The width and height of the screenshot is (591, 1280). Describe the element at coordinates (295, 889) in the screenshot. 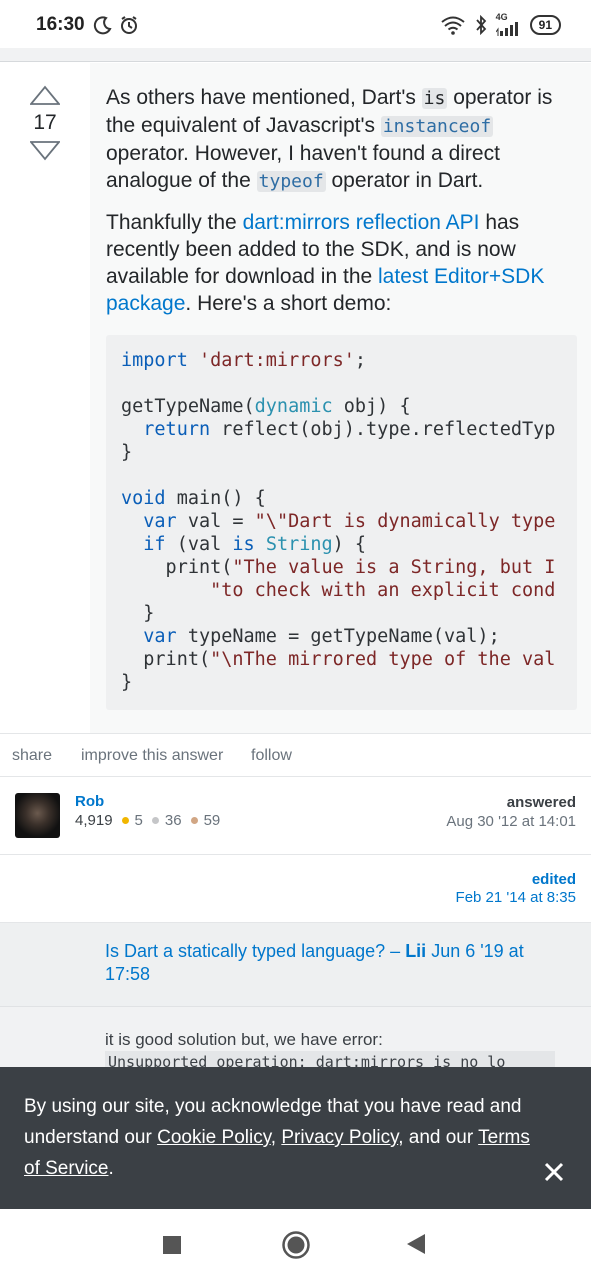

I see `edit-card: edited Feb 21 '14 at 8:35` at that location.